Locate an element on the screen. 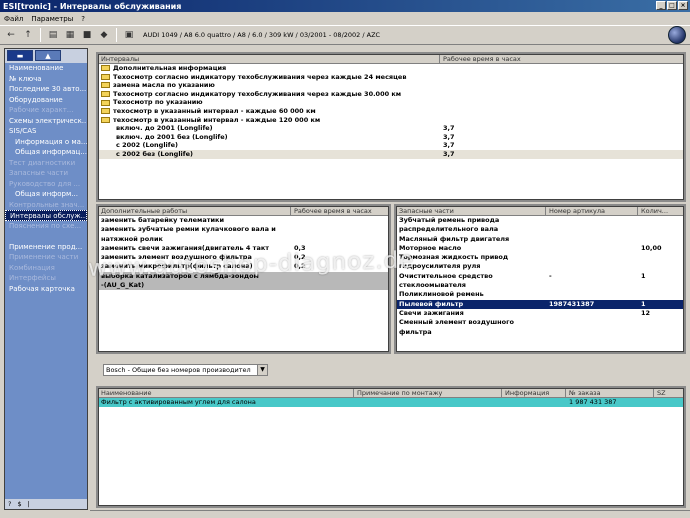 The image size is (690, 518). works-col-name: Дополнительные работы is located at coordinates (194, 210).